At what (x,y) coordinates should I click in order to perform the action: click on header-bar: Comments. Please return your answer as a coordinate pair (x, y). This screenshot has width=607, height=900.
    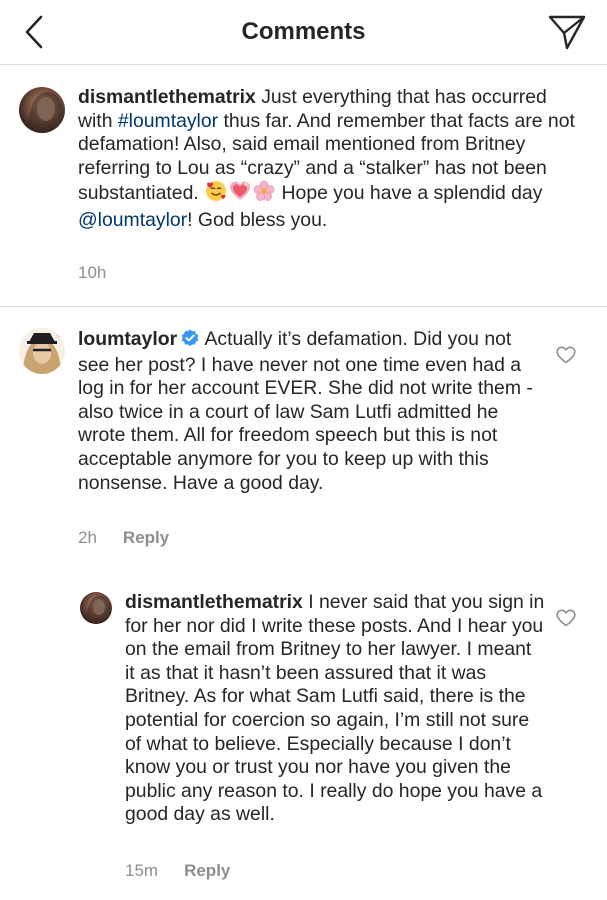
    Looking at the image, I should click on (303, 32).